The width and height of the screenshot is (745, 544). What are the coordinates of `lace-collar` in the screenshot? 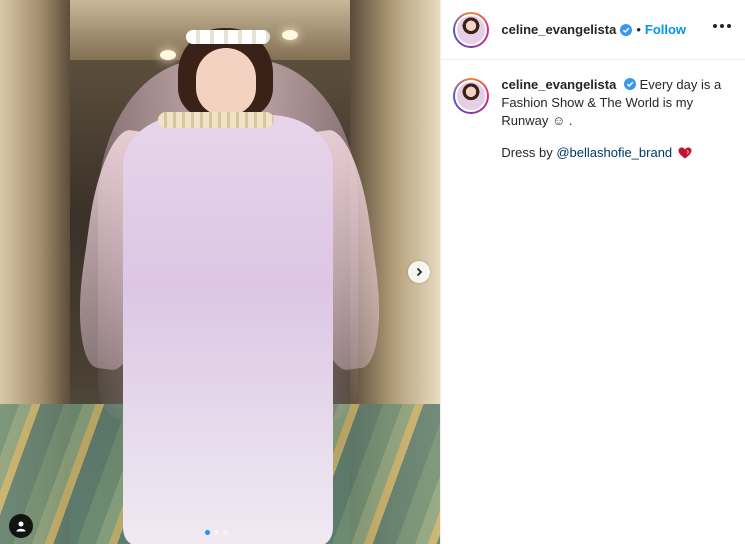 It's located at (216, 120).